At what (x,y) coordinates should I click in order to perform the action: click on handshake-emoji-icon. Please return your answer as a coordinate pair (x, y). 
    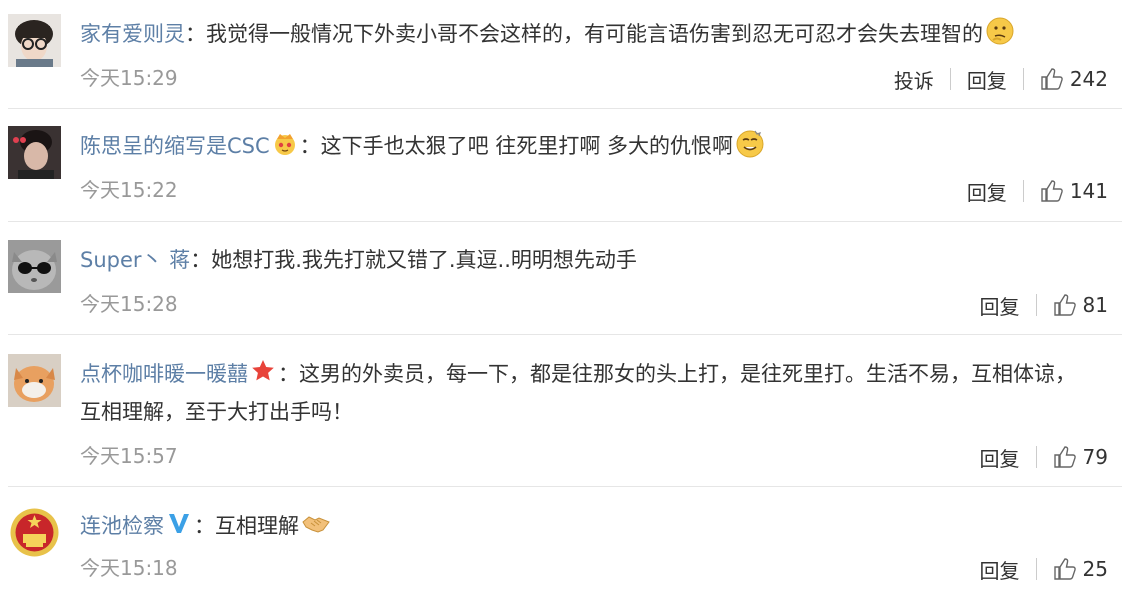
    Looking at the image, I should click on (316, 523).